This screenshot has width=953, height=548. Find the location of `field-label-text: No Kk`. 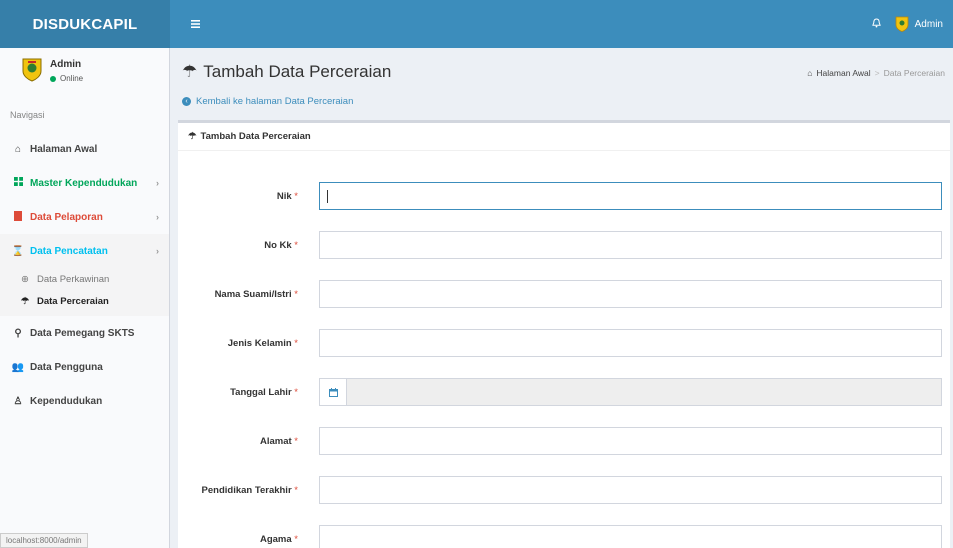

field-label-text: No Kk is located at coordinates (278, 245).